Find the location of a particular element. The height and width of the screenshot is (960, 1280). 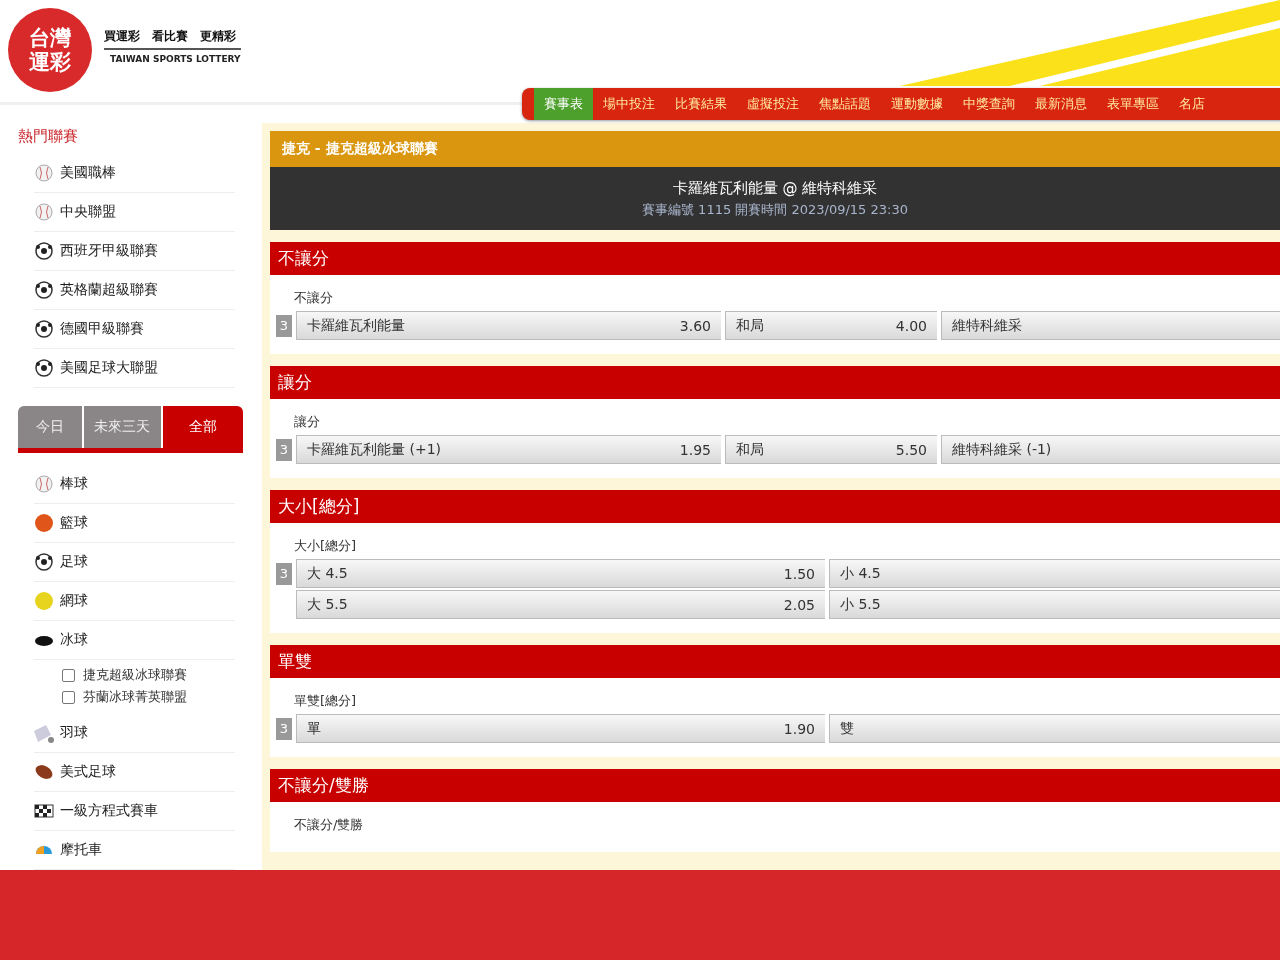

market-subtitle: 不讓分 is located at coordinates (314, 298).